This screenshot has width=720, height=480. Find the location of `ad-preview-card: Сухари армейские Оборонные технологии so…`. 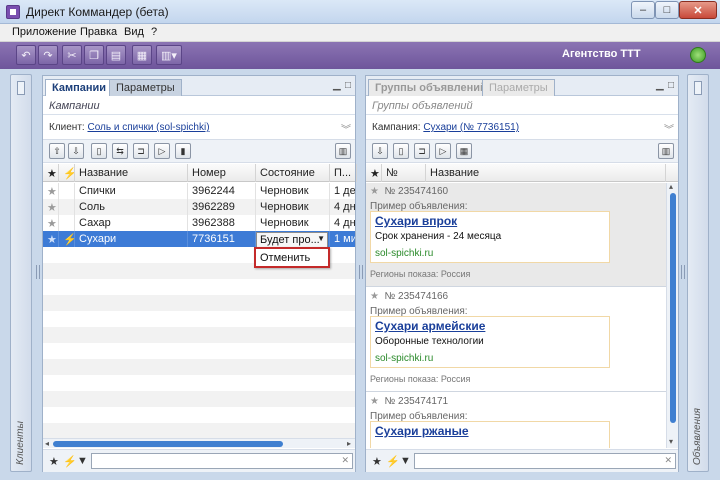

ad-preview-card: Сухари армейские Оборонные технологии so… is located at coordinates (490, 342).